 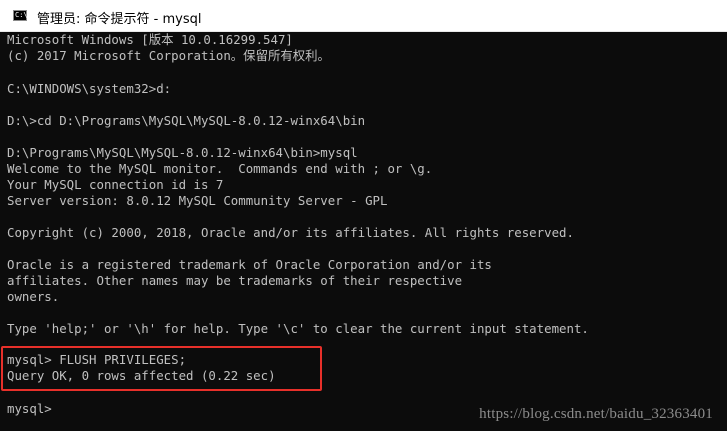 What do you see at coordinates (596, 414) in the screenshot?
I see `watermark-url: https://blog.csdn.net/baidu_32363401` at bounding box center [596, 414].